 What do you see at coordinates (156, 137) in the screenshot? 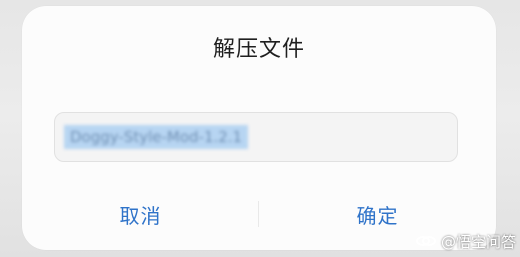
I see `filename-selected-text: Doggy-Style-Mod-1.2.1` at bounding box center [156, 137].